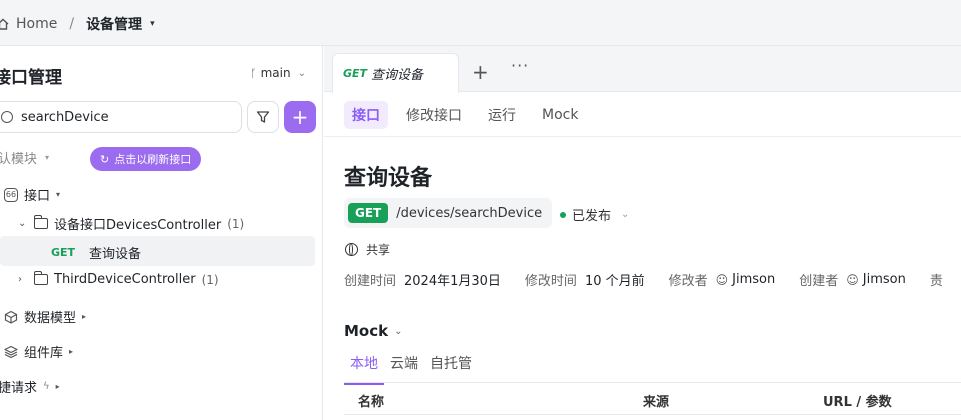 The height and width of the screenshot is (420, 961). I want to click on refresh-label: 点击以刷新接口, so click(153, 159).